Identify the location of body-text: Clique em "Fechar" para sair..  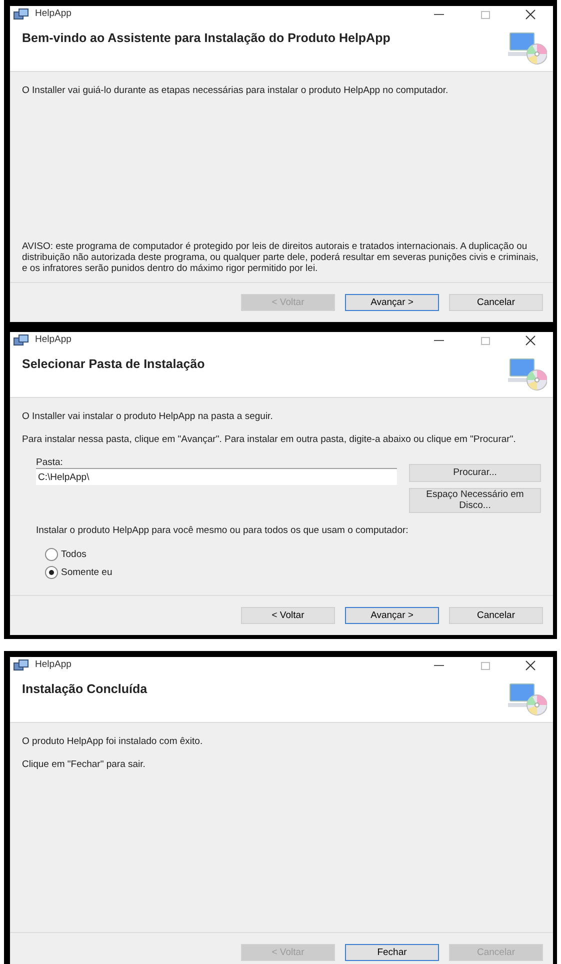
(84, 764).